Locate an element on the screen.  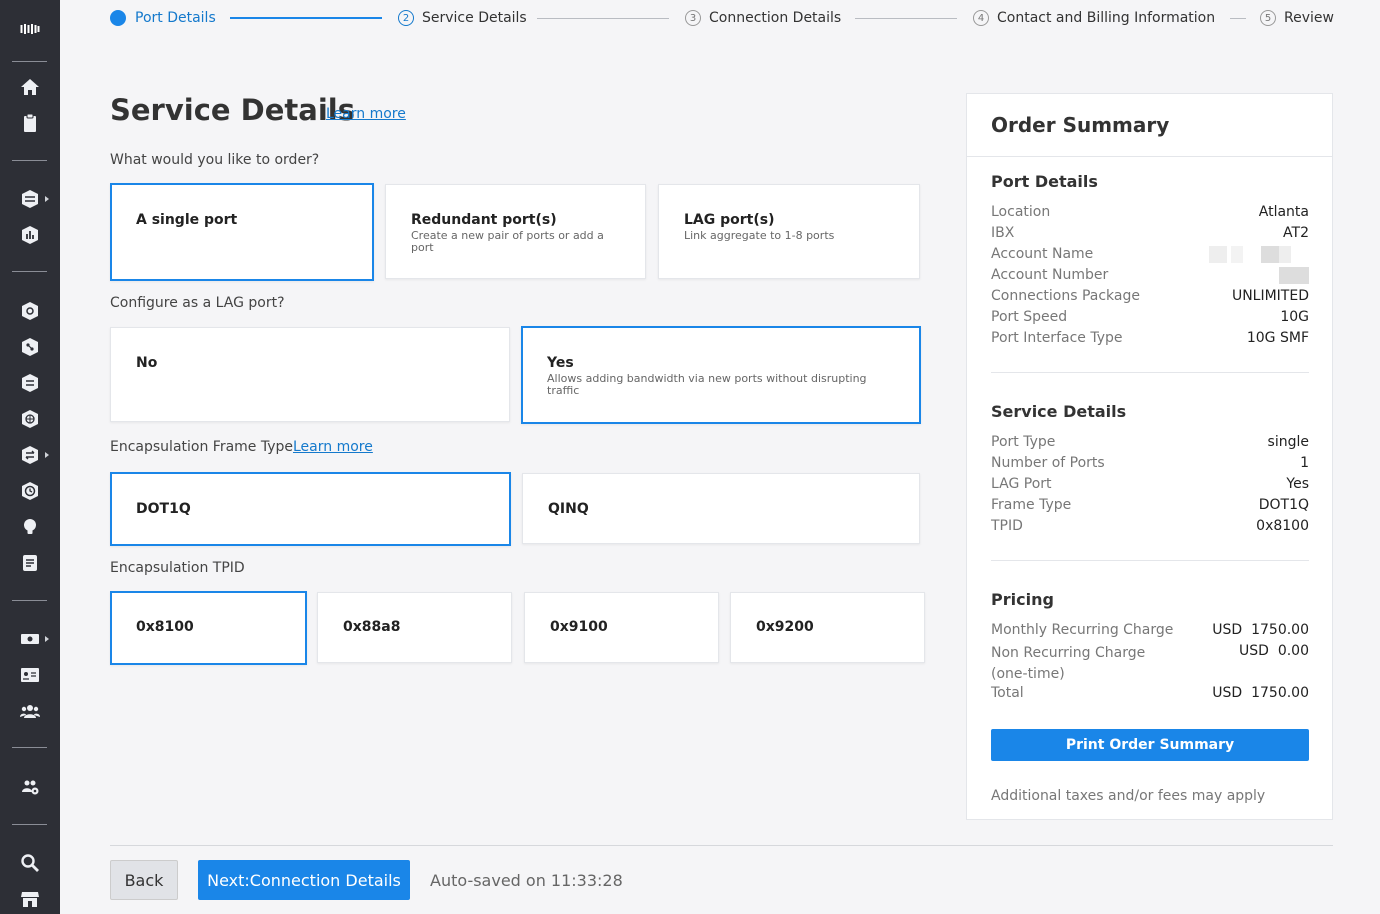
step-contact-billing: 4 Contact and Billing Information is located at coordinates (1094, 18).